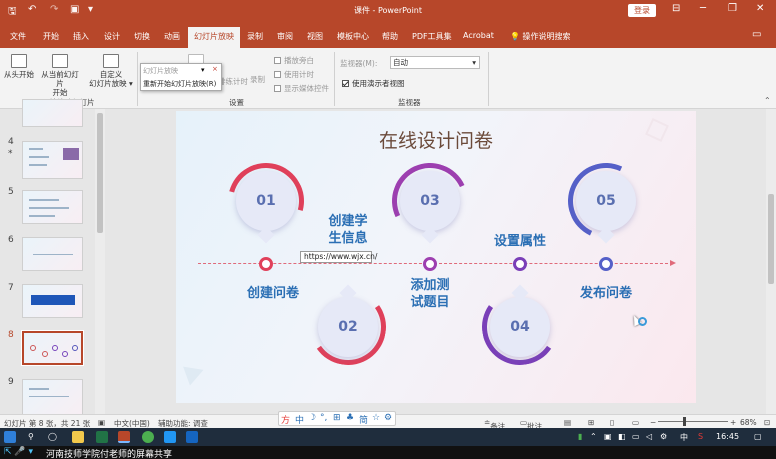  I want to click on notifications-icon: ▢, so click(758, 436).